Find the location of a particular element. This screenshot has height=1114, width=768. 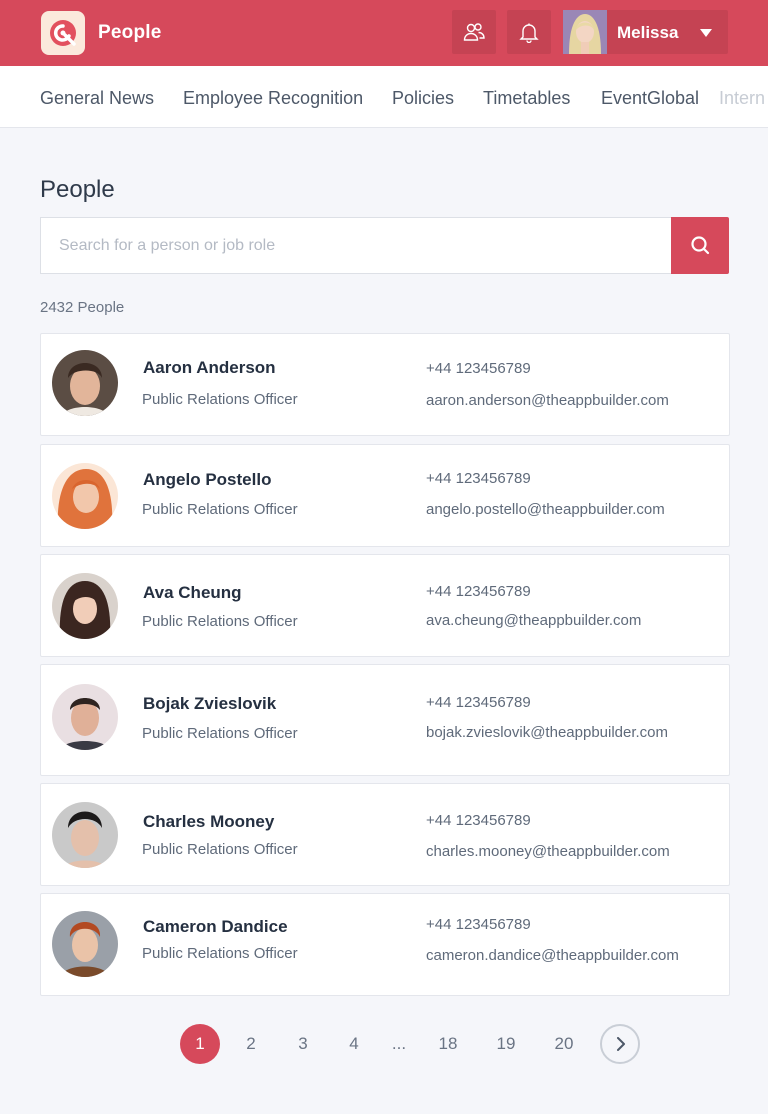

tab-eventglobal: EventGlobal is located at coordinates (650, 98).